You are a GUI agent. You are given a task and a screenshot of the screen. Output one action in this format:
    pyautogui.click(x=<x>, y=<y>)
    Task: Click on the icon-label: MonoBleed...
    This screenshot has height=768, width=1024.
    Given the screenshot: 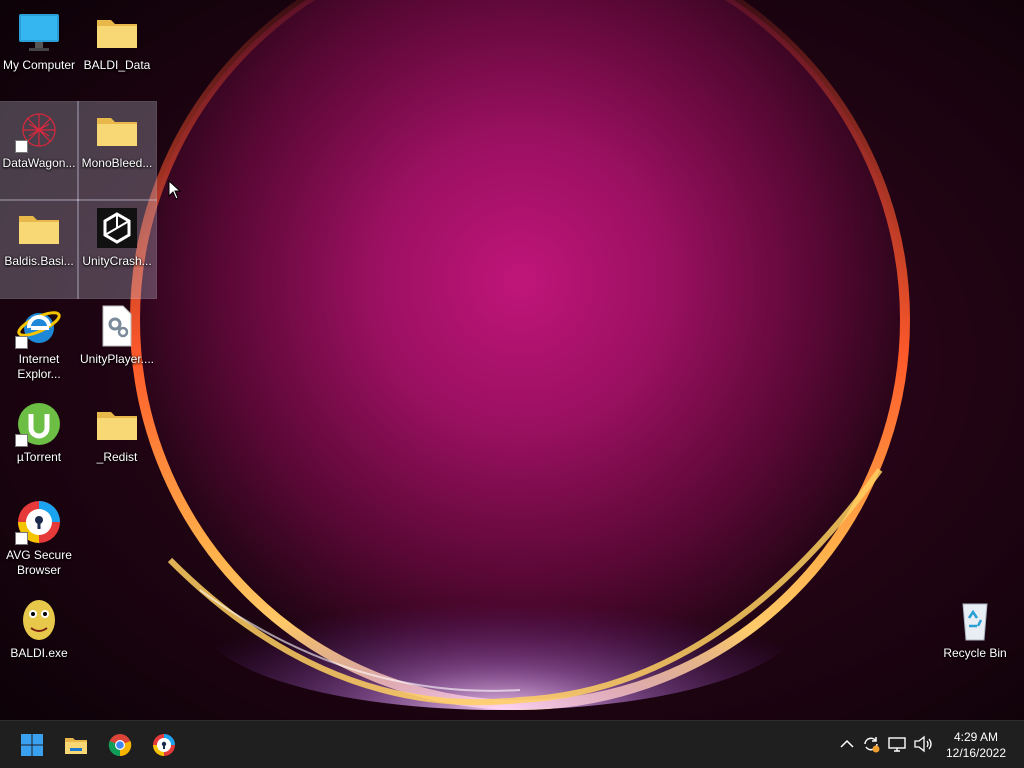 What is the action you would take?
    pyautogui.click(x=117, y=163)
    